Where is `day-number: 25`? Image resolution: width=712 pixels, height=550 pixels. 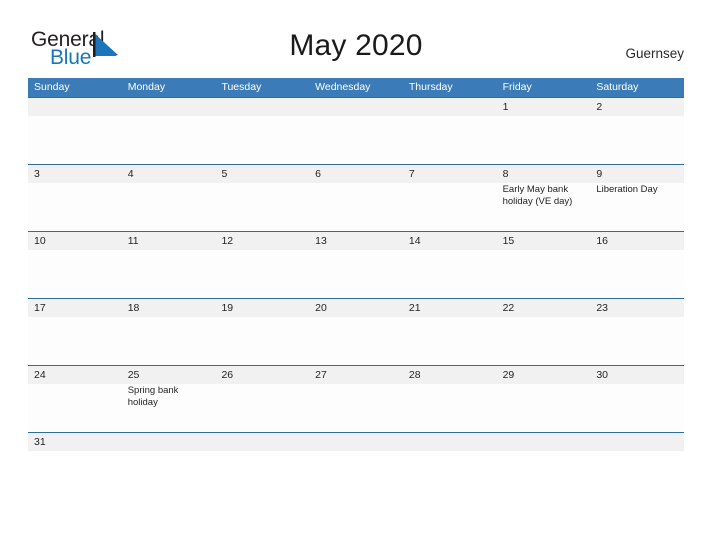
day-number: 25 is located at coordinates (169, 375).